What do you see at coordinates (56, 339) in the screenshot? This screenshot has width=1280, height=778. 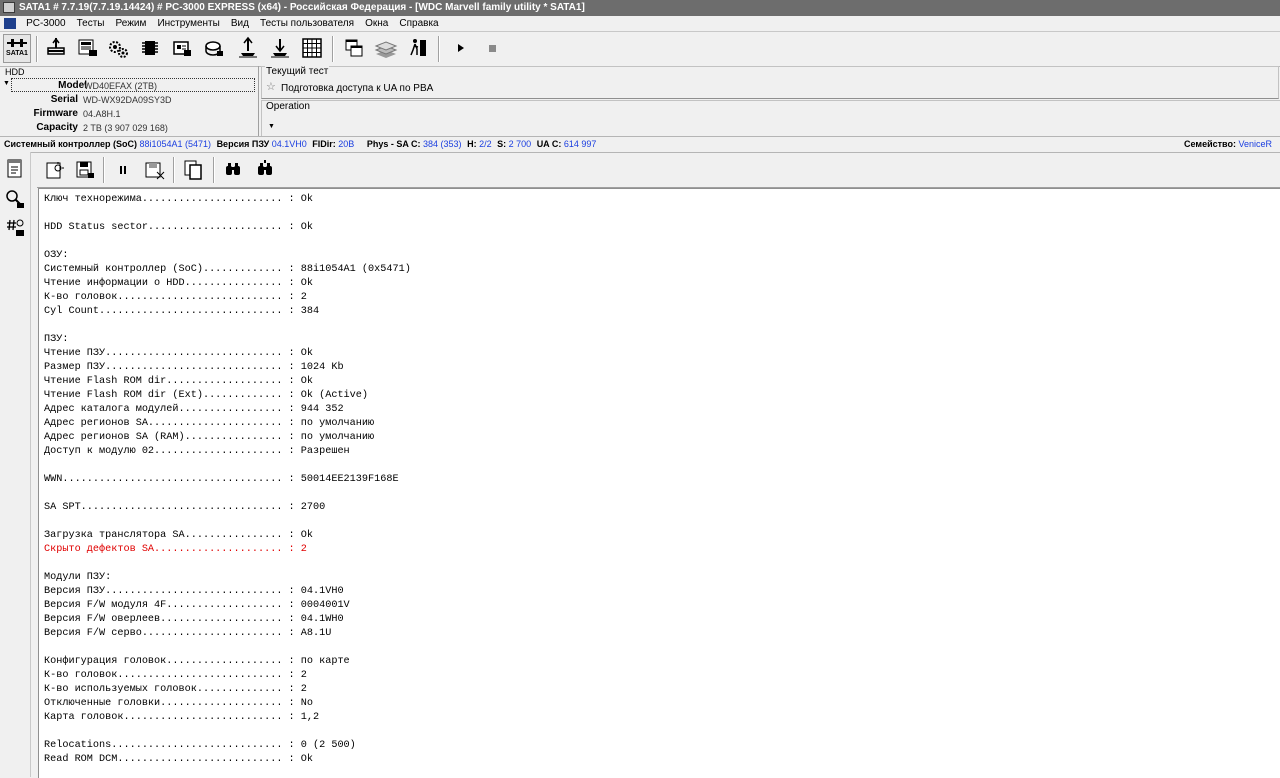 I see `log-line: ПЗУ:` at bounding box center [56, 339].